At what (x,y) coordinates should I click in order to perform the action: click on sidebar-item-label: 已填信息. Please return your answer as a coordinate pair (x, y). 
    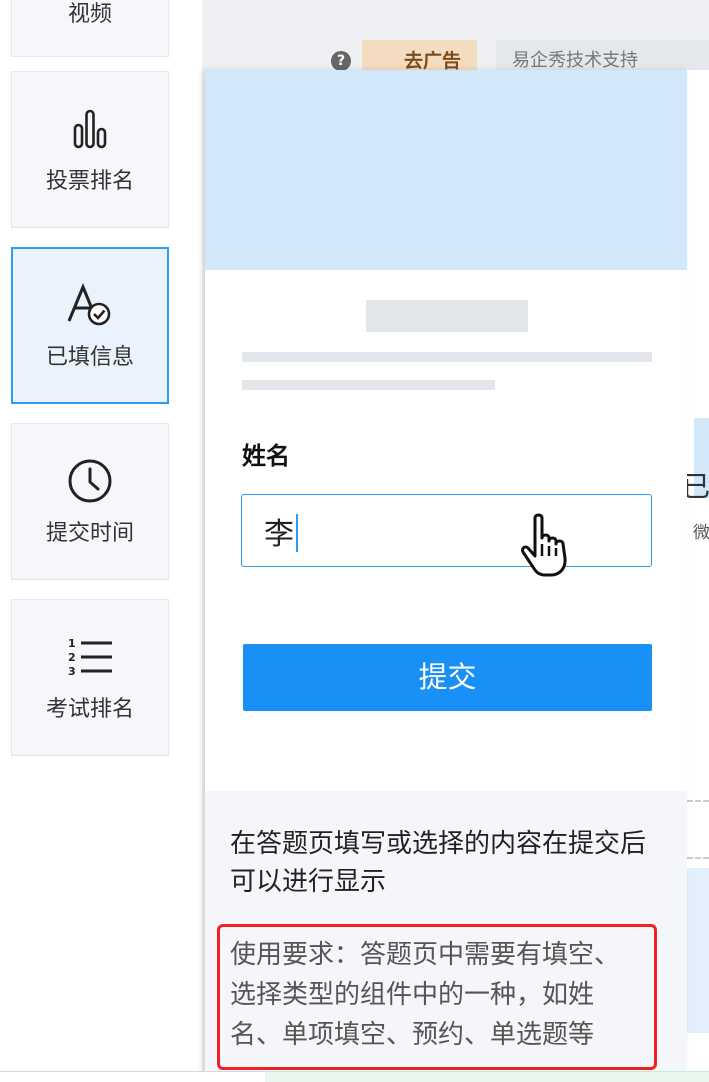
    Looking at the image, I should click on (89, 357).